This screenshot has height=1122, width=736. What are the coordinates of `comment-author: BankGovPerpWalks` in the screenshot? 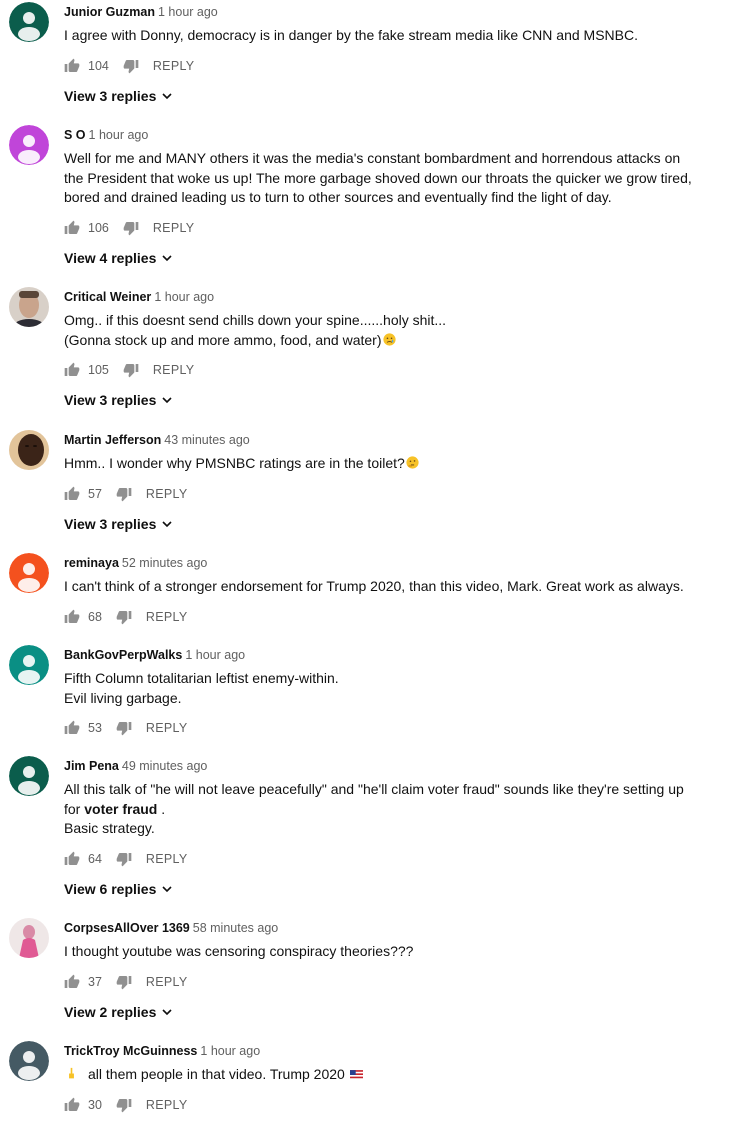 It's located at (123, 655).